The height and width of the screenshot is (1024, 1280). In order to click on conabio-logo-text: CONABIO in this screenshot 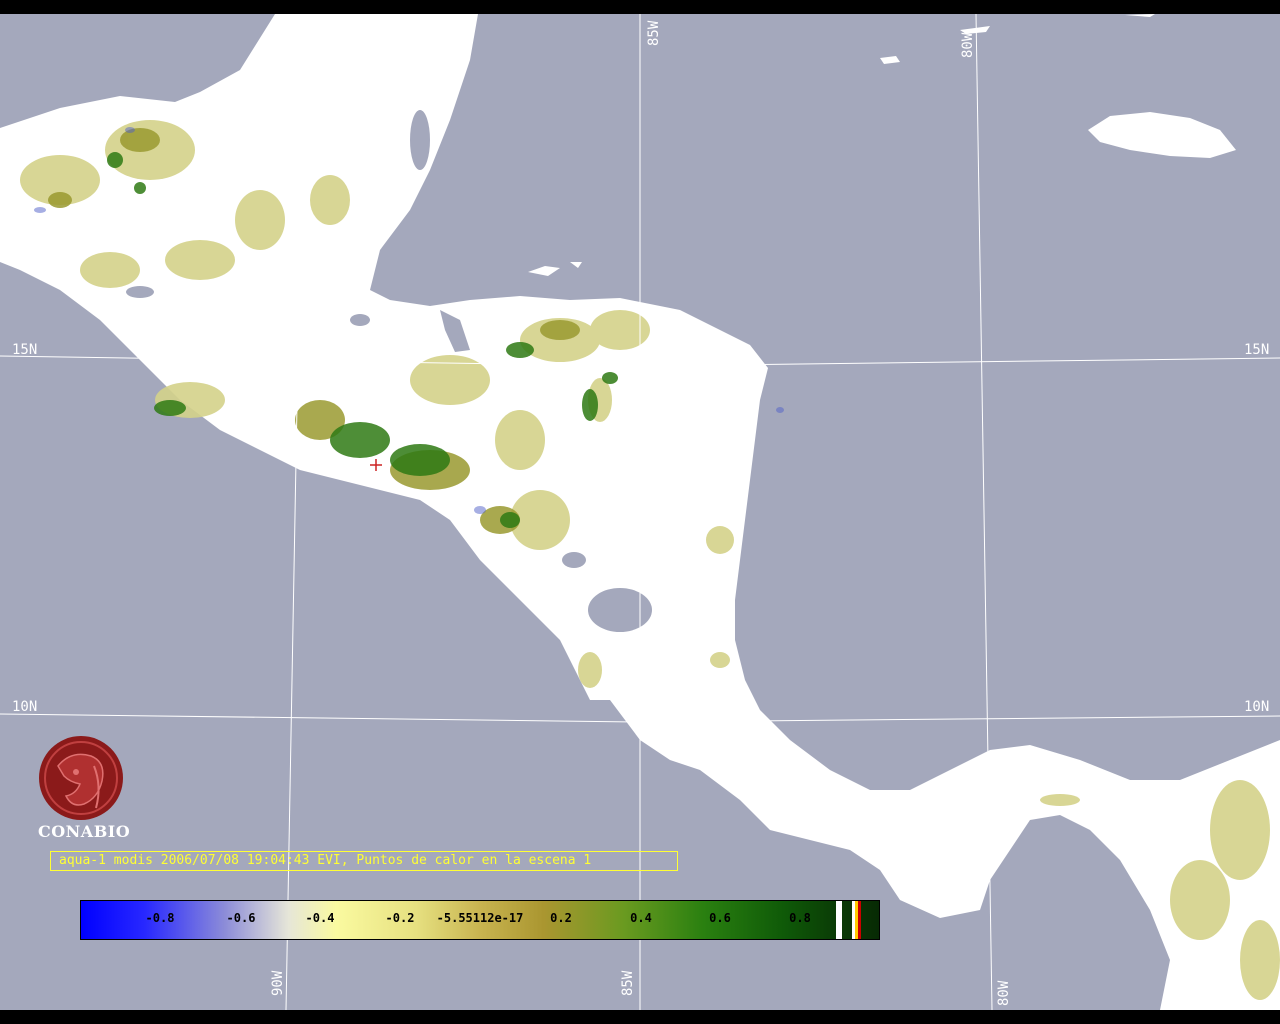, I will do `click(84, 831)`.